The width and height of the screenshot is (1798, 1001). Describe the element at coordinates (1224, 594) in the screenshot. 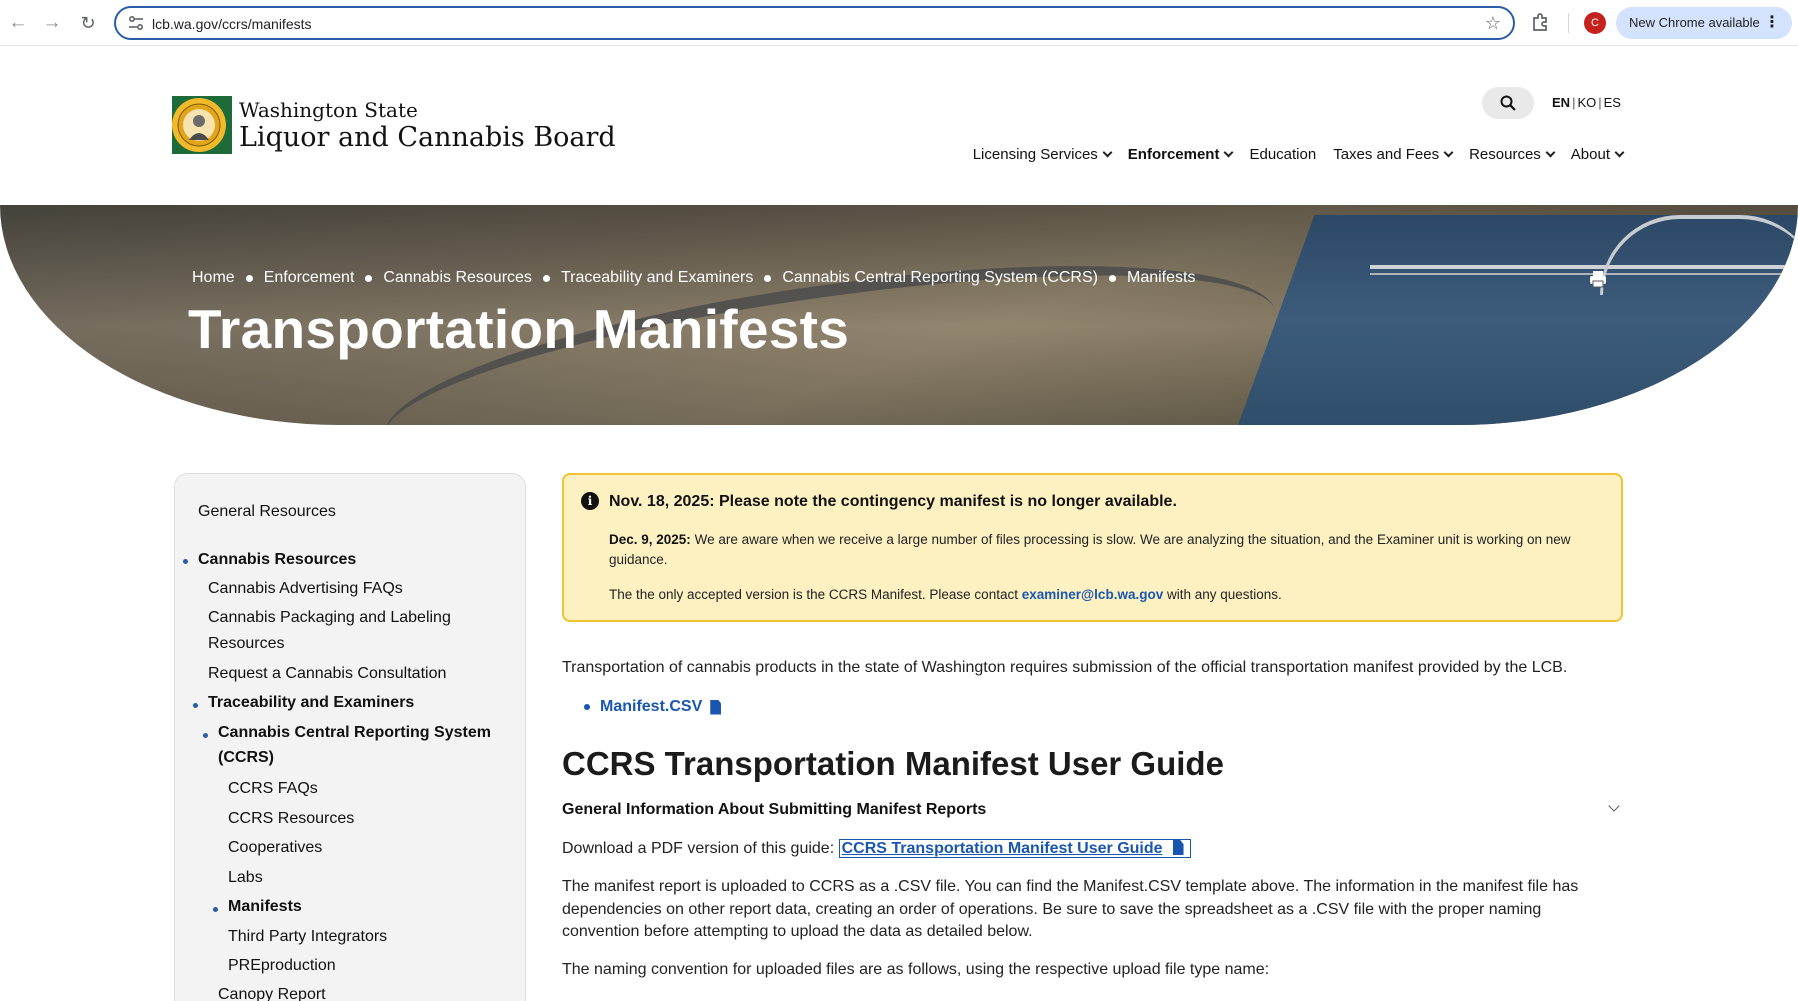

I see `alert-p2-after: with any questions.` at that location.